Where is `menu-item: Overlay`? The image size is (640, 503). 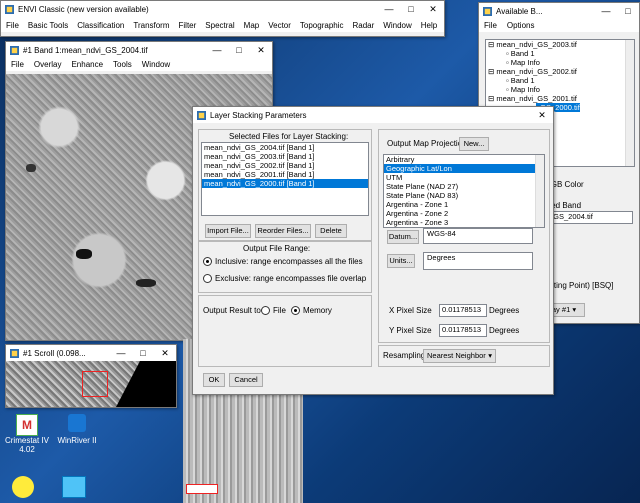 menu-item: Overlay is located at coordinates (48, 64).